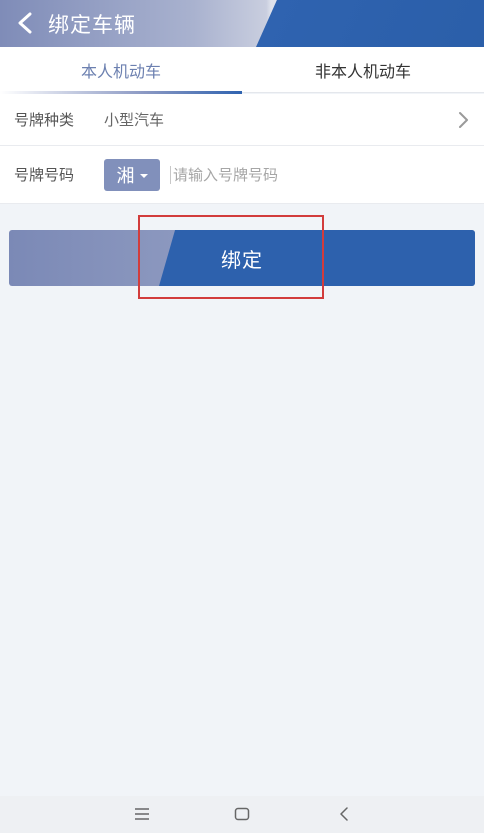 This screenshot has height=833, width=484. I want to click on menu-button, so click(142, 814).